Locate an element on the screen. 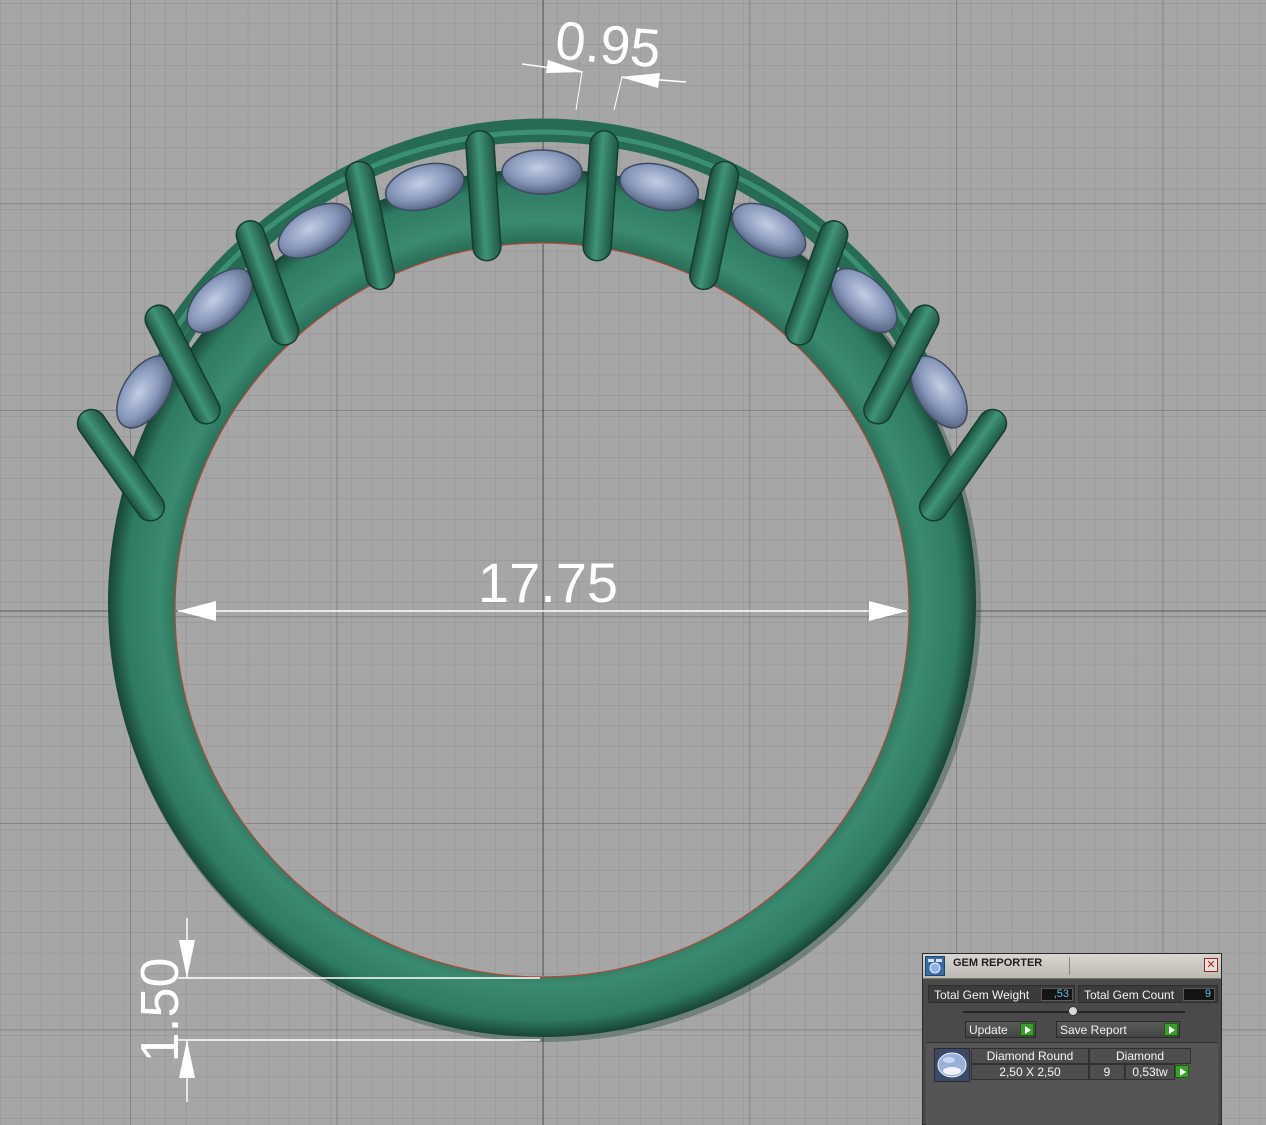 The width and height of the screenshot is (1266, 1125). gem-stone is located at coordinates (542, 172).